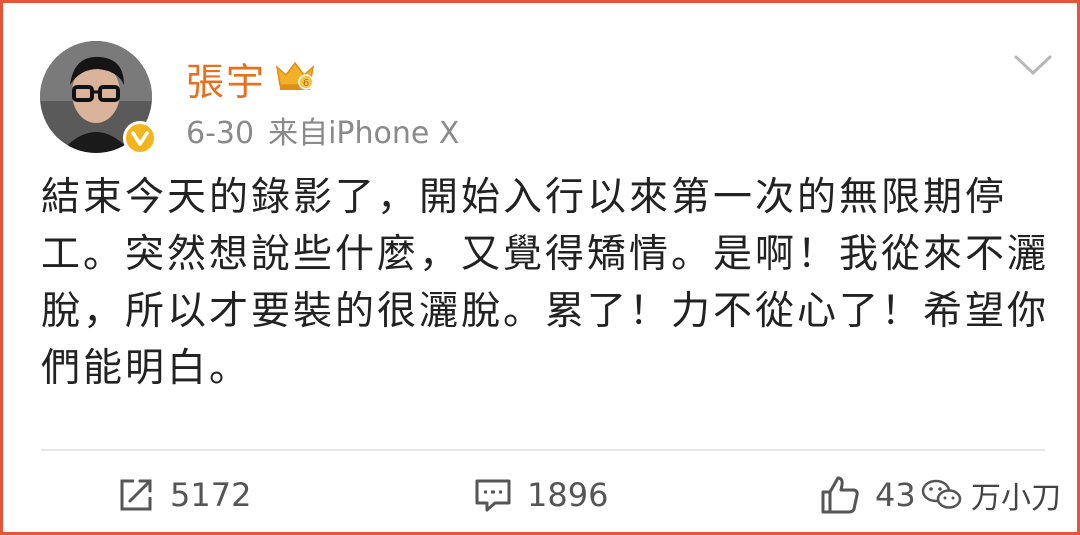 The width and height of the screenshot is (1080, 535). I want to click on repost-button: 5172, so click(183, 495).